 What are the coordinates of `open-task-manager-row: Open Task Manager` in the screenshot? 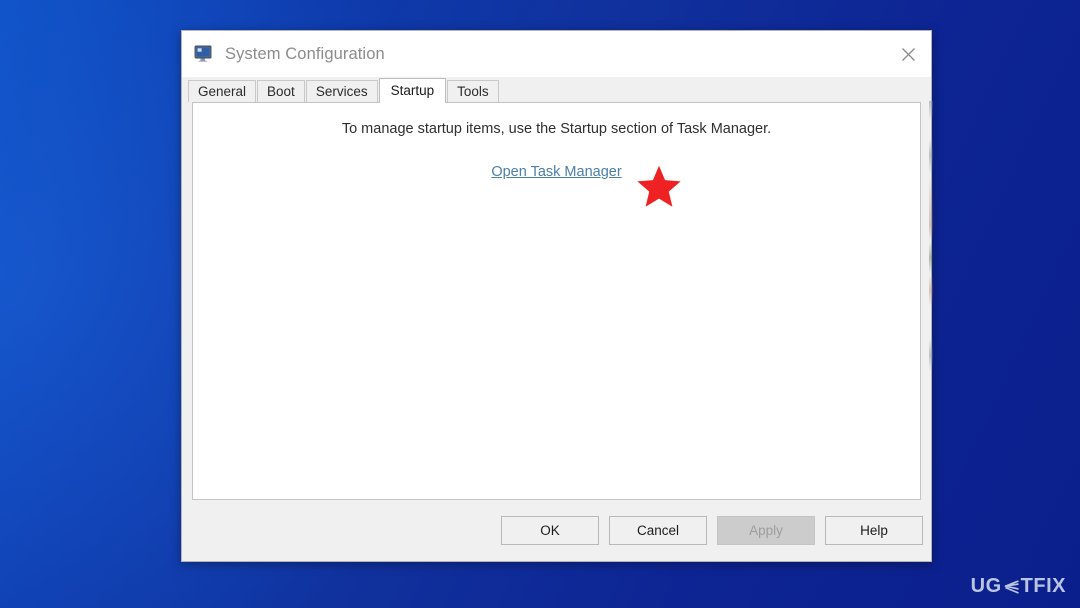 It's located at (556, 172).